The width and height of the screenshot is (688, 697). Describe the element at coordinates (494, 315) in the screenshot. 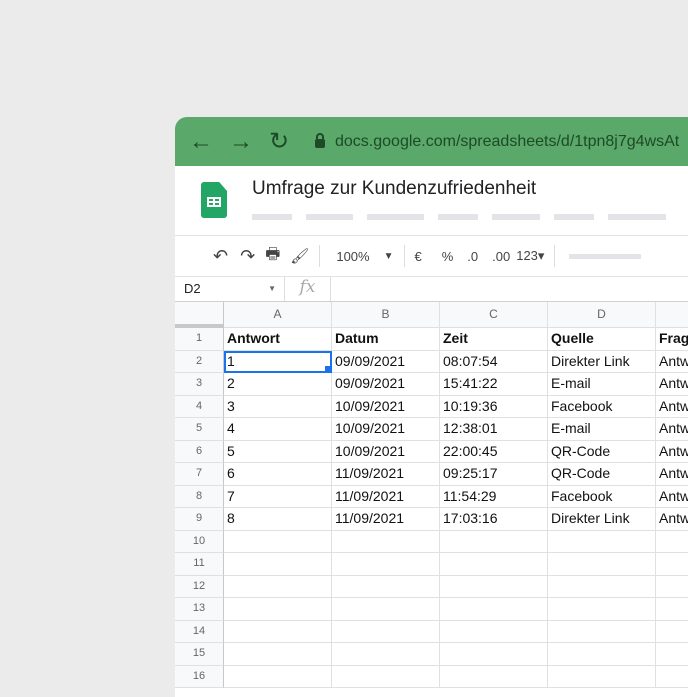

I see `column-header: C` at that location.